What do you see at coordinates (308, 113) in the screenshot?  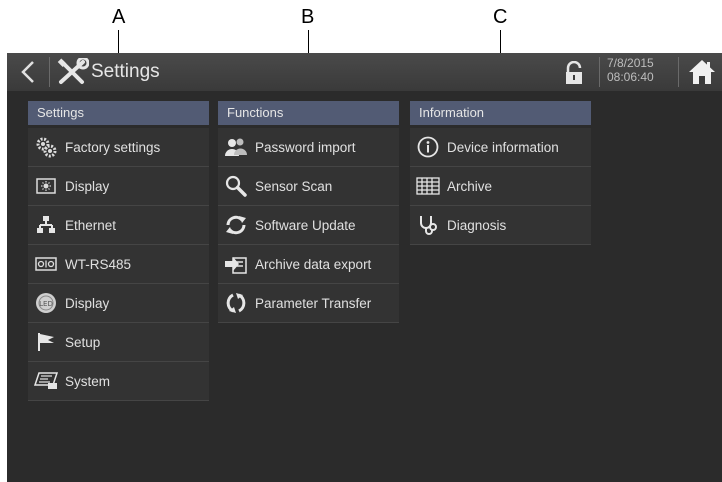 I see `functions-column-header: Functions` at bounding box center [308, 113].